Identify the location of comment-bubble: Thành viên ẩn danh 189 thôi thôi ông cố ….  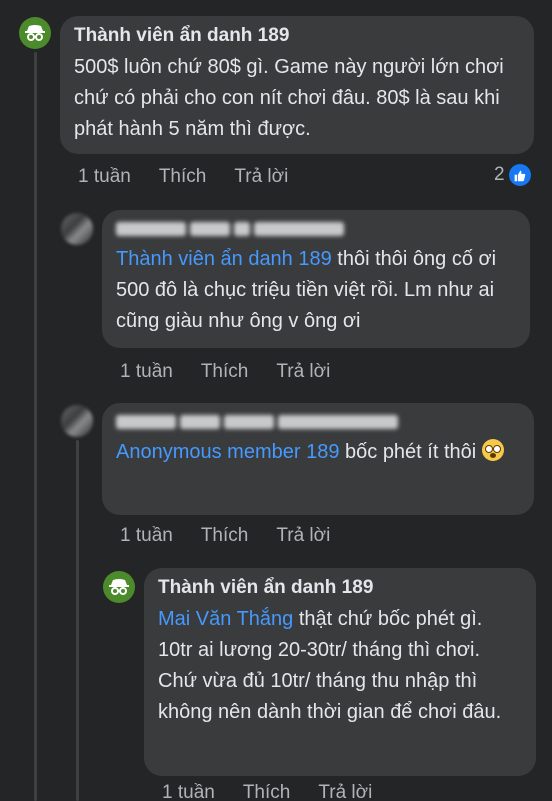
(316, 279).